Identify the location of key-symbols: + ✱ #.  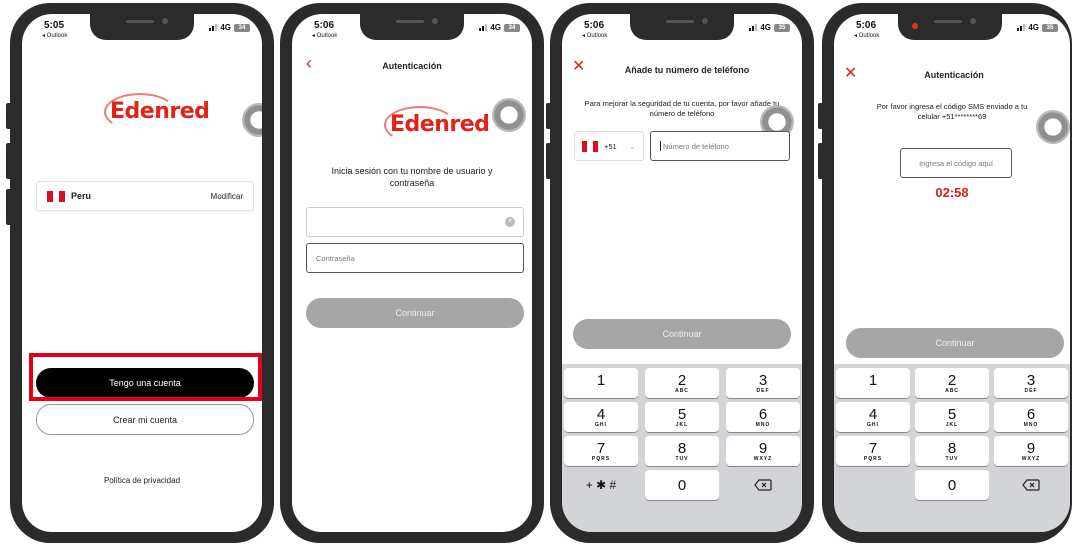
(601, 485).